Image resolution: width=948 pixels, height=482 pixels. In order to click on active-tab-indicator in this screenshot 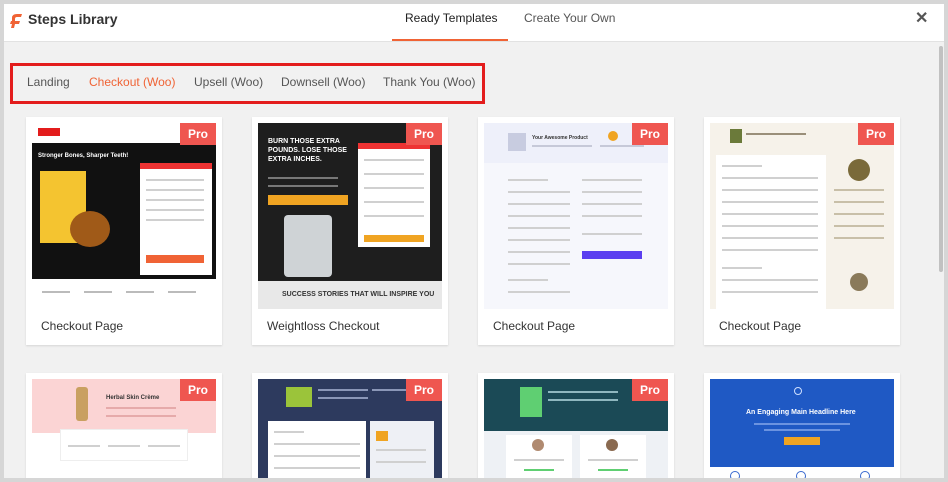, I will do `click(450, 40)`.